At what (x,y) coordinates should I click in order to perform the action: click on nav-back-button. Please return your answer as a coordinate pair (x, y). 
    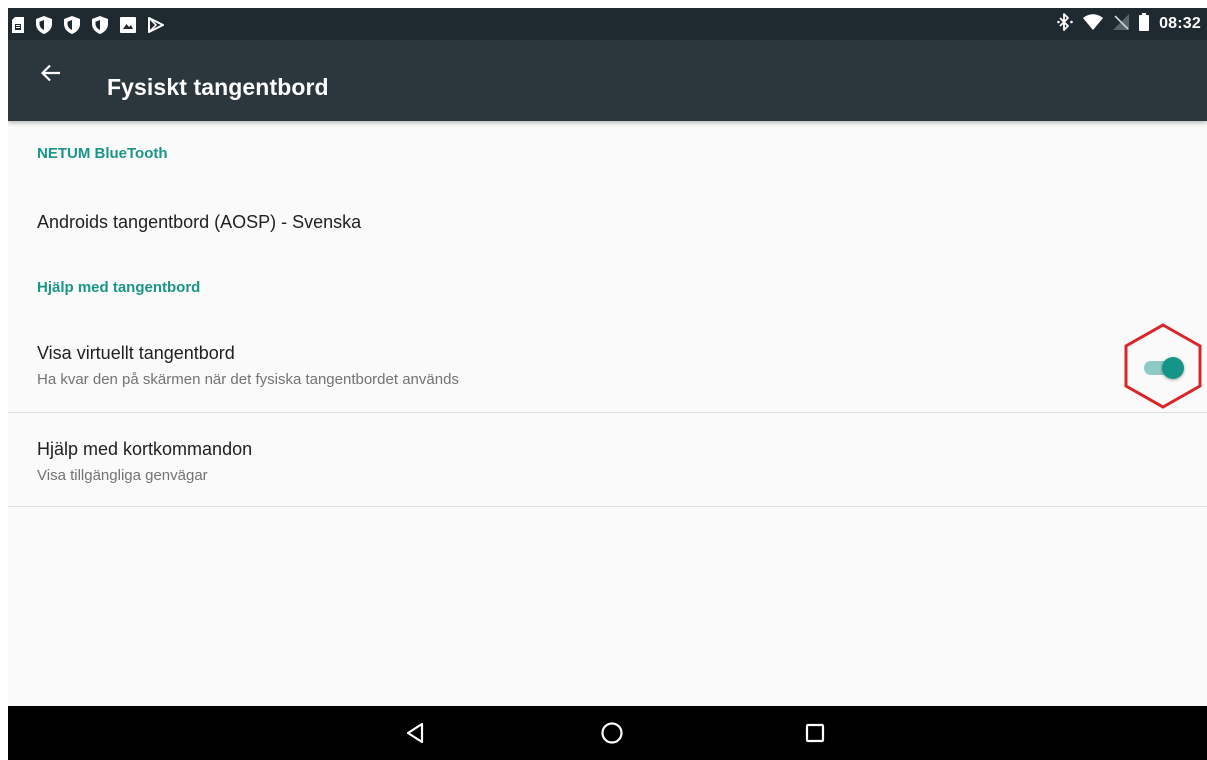
    Looking at the image, I should click on (415, 733).